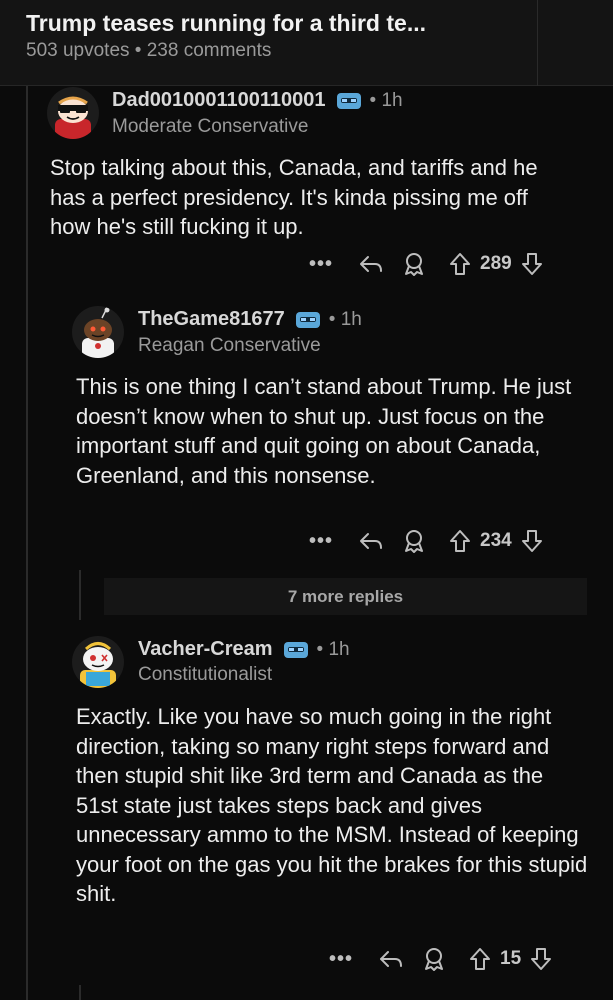 Image resolution: width=613 pixels, height=1000 pixels. I want to click on user-flair: Constitutionalist, so click(205, 674).